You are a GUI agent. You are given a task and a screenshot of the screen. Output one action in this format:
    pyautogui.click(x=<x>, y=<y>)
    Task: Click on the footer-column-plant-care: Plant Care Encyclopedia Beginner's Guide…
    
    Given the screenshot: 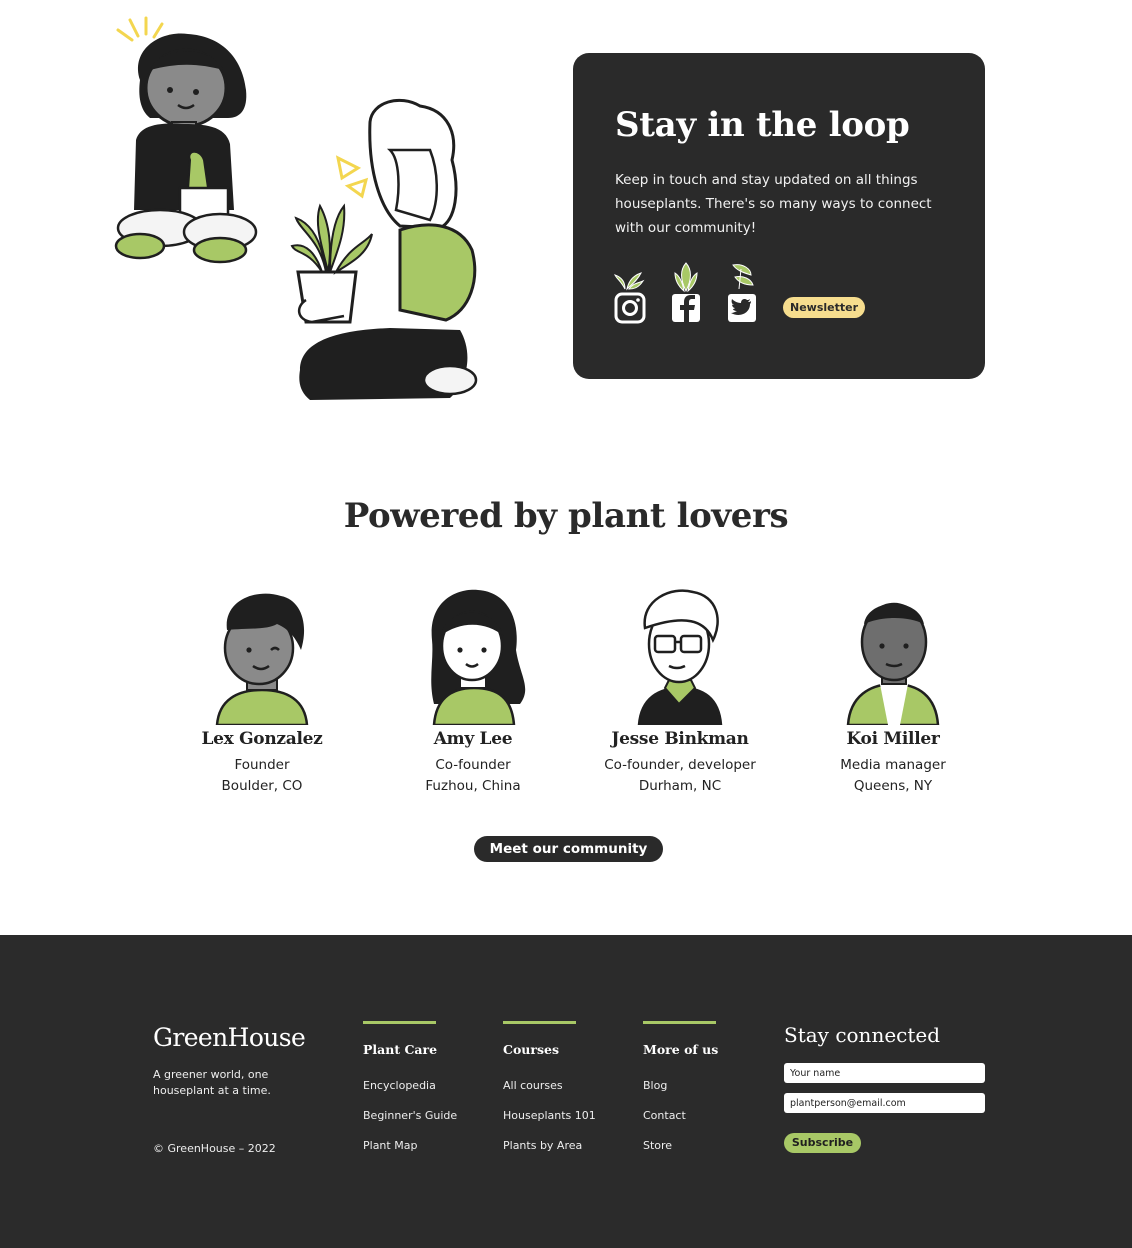 What is the action you would take?
    pyautogui.click(x=428, y=1091)
    